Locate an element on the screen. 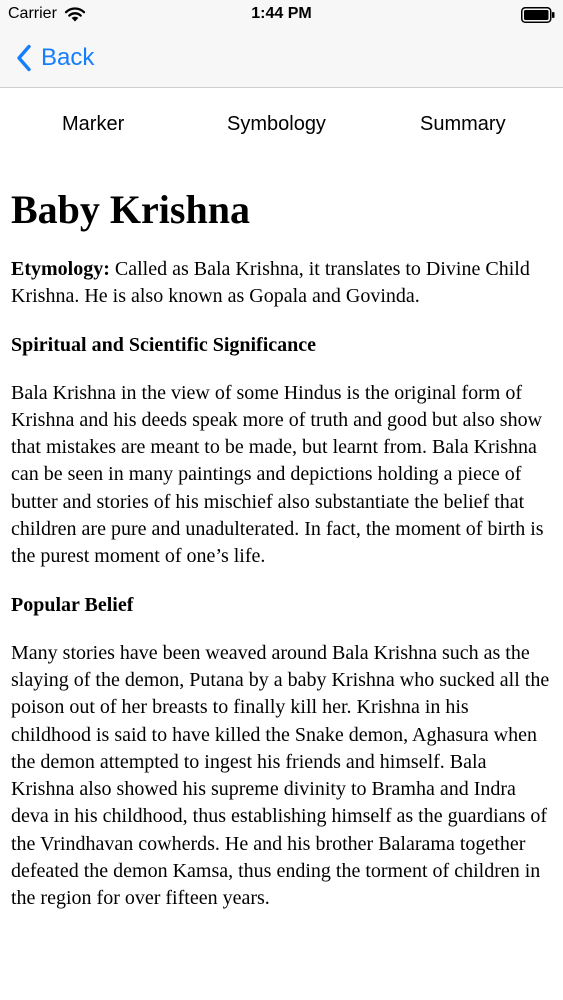  tab-bar: Marker Symbology Summary is located at coordinates (281, 125).